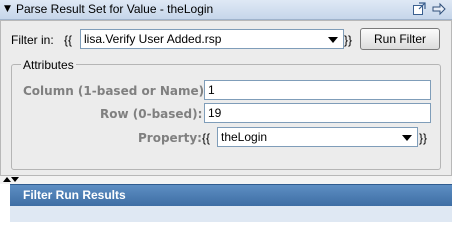  What do you see at coordinates (7, 179) in the screenshot?
I see `collapse-up-icon` at bounding box center [7, 179].